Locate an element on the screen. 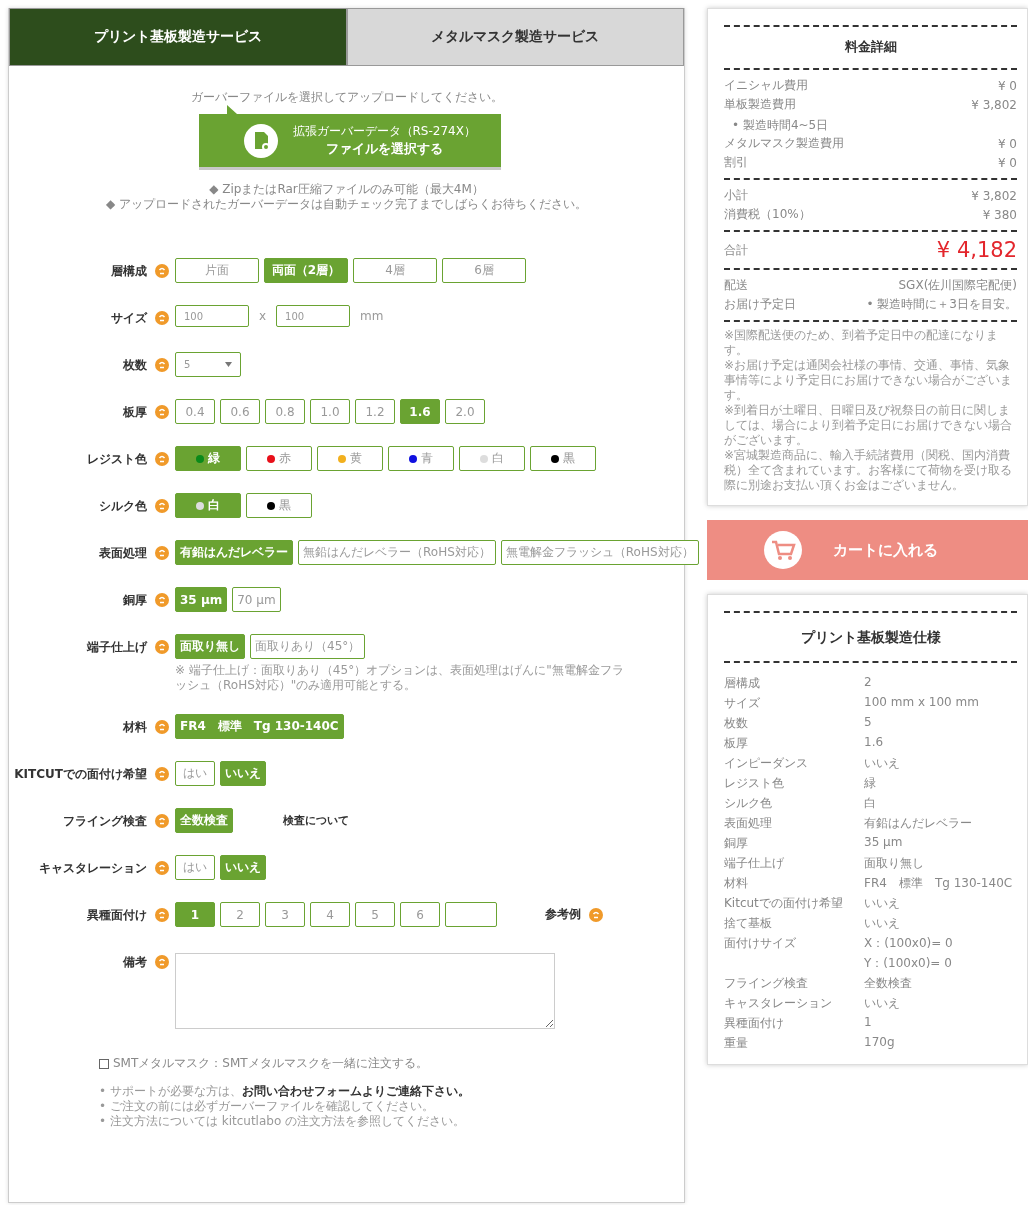 Image resolution: width=1028 pixels, height=1205 pixels. option-button: 2.0 is located at coordinates (465, 411).